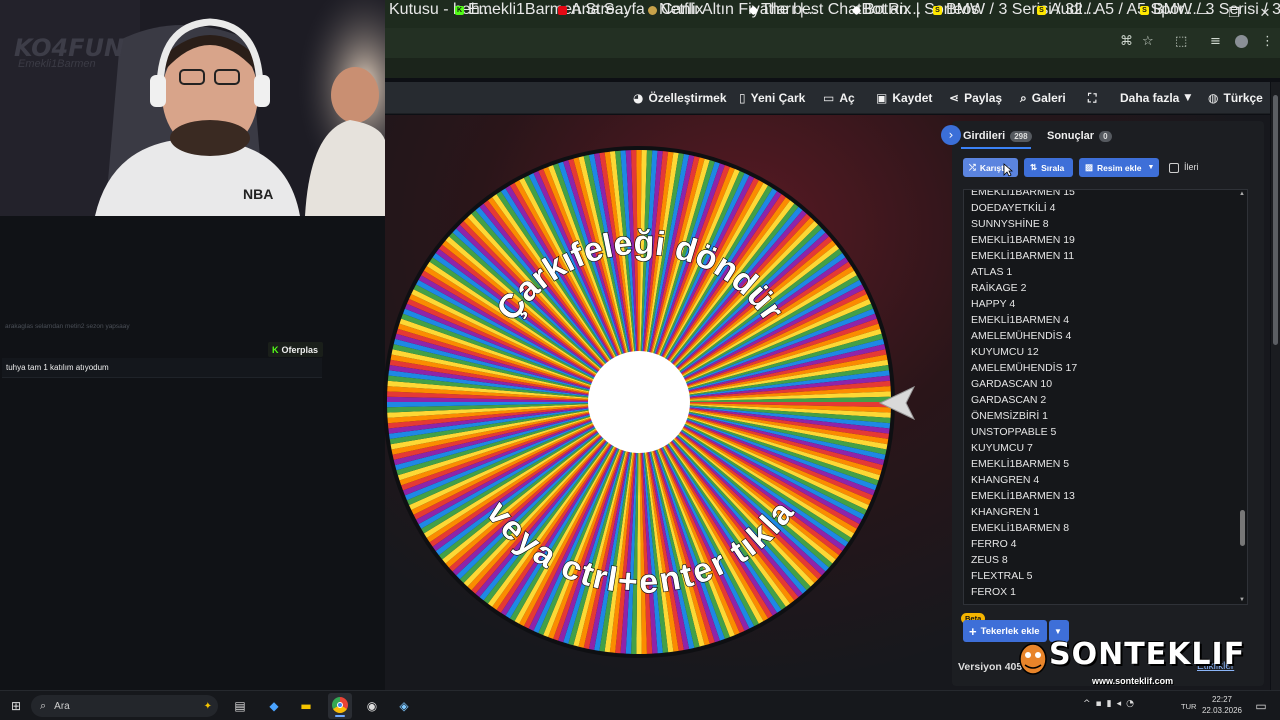  What do you see at coordinates (984, 136) in the screenshot?
I see `tab-entries-label: Girdileri` at bounding box center [984, 136].